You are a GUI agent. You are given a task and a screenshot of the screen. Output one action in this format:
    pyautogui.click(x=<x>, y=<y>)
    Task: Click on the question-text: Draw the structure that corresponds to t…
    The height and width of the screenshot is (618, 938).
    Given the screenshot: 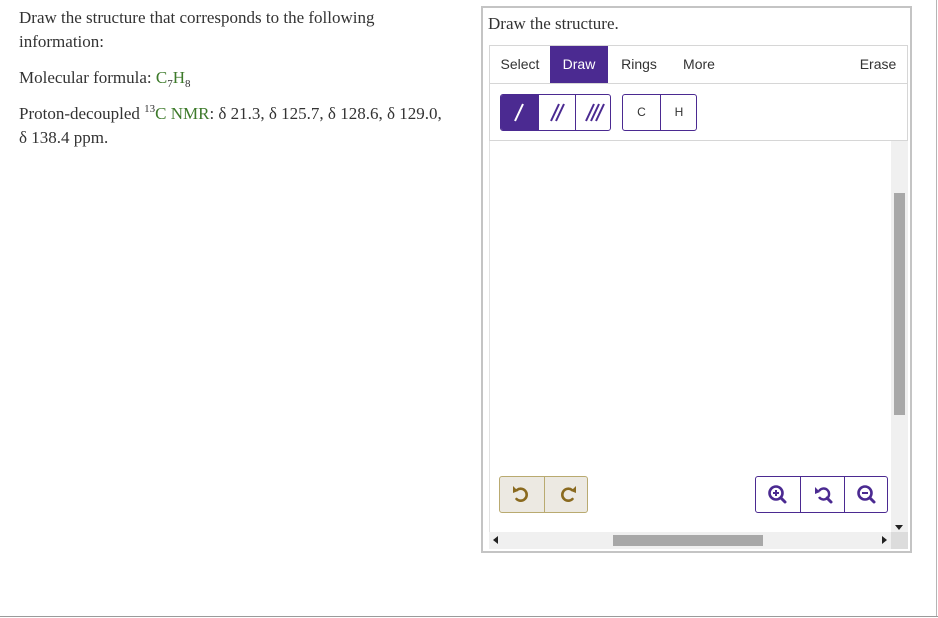 What is the action you would take?
    pyautogui.click(x=234, y=84)
    